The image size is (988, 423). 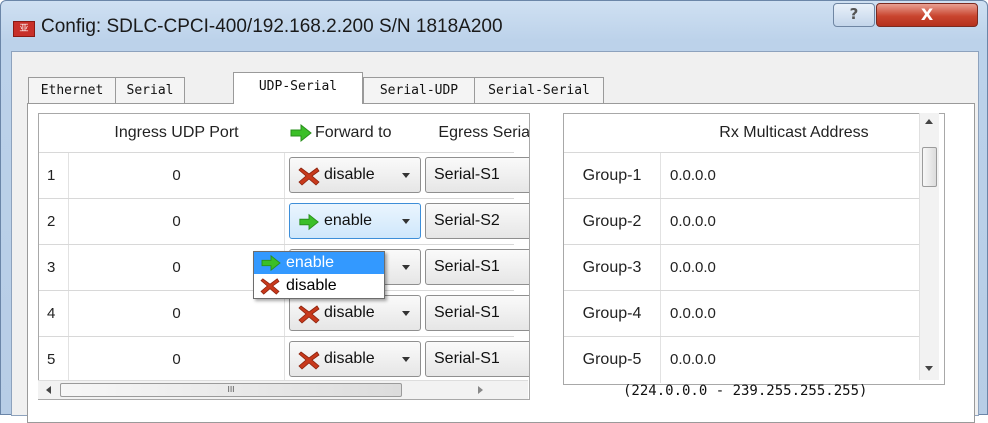 I want to click on dropdown-option-enable: enable, so click(x=319, y=263).